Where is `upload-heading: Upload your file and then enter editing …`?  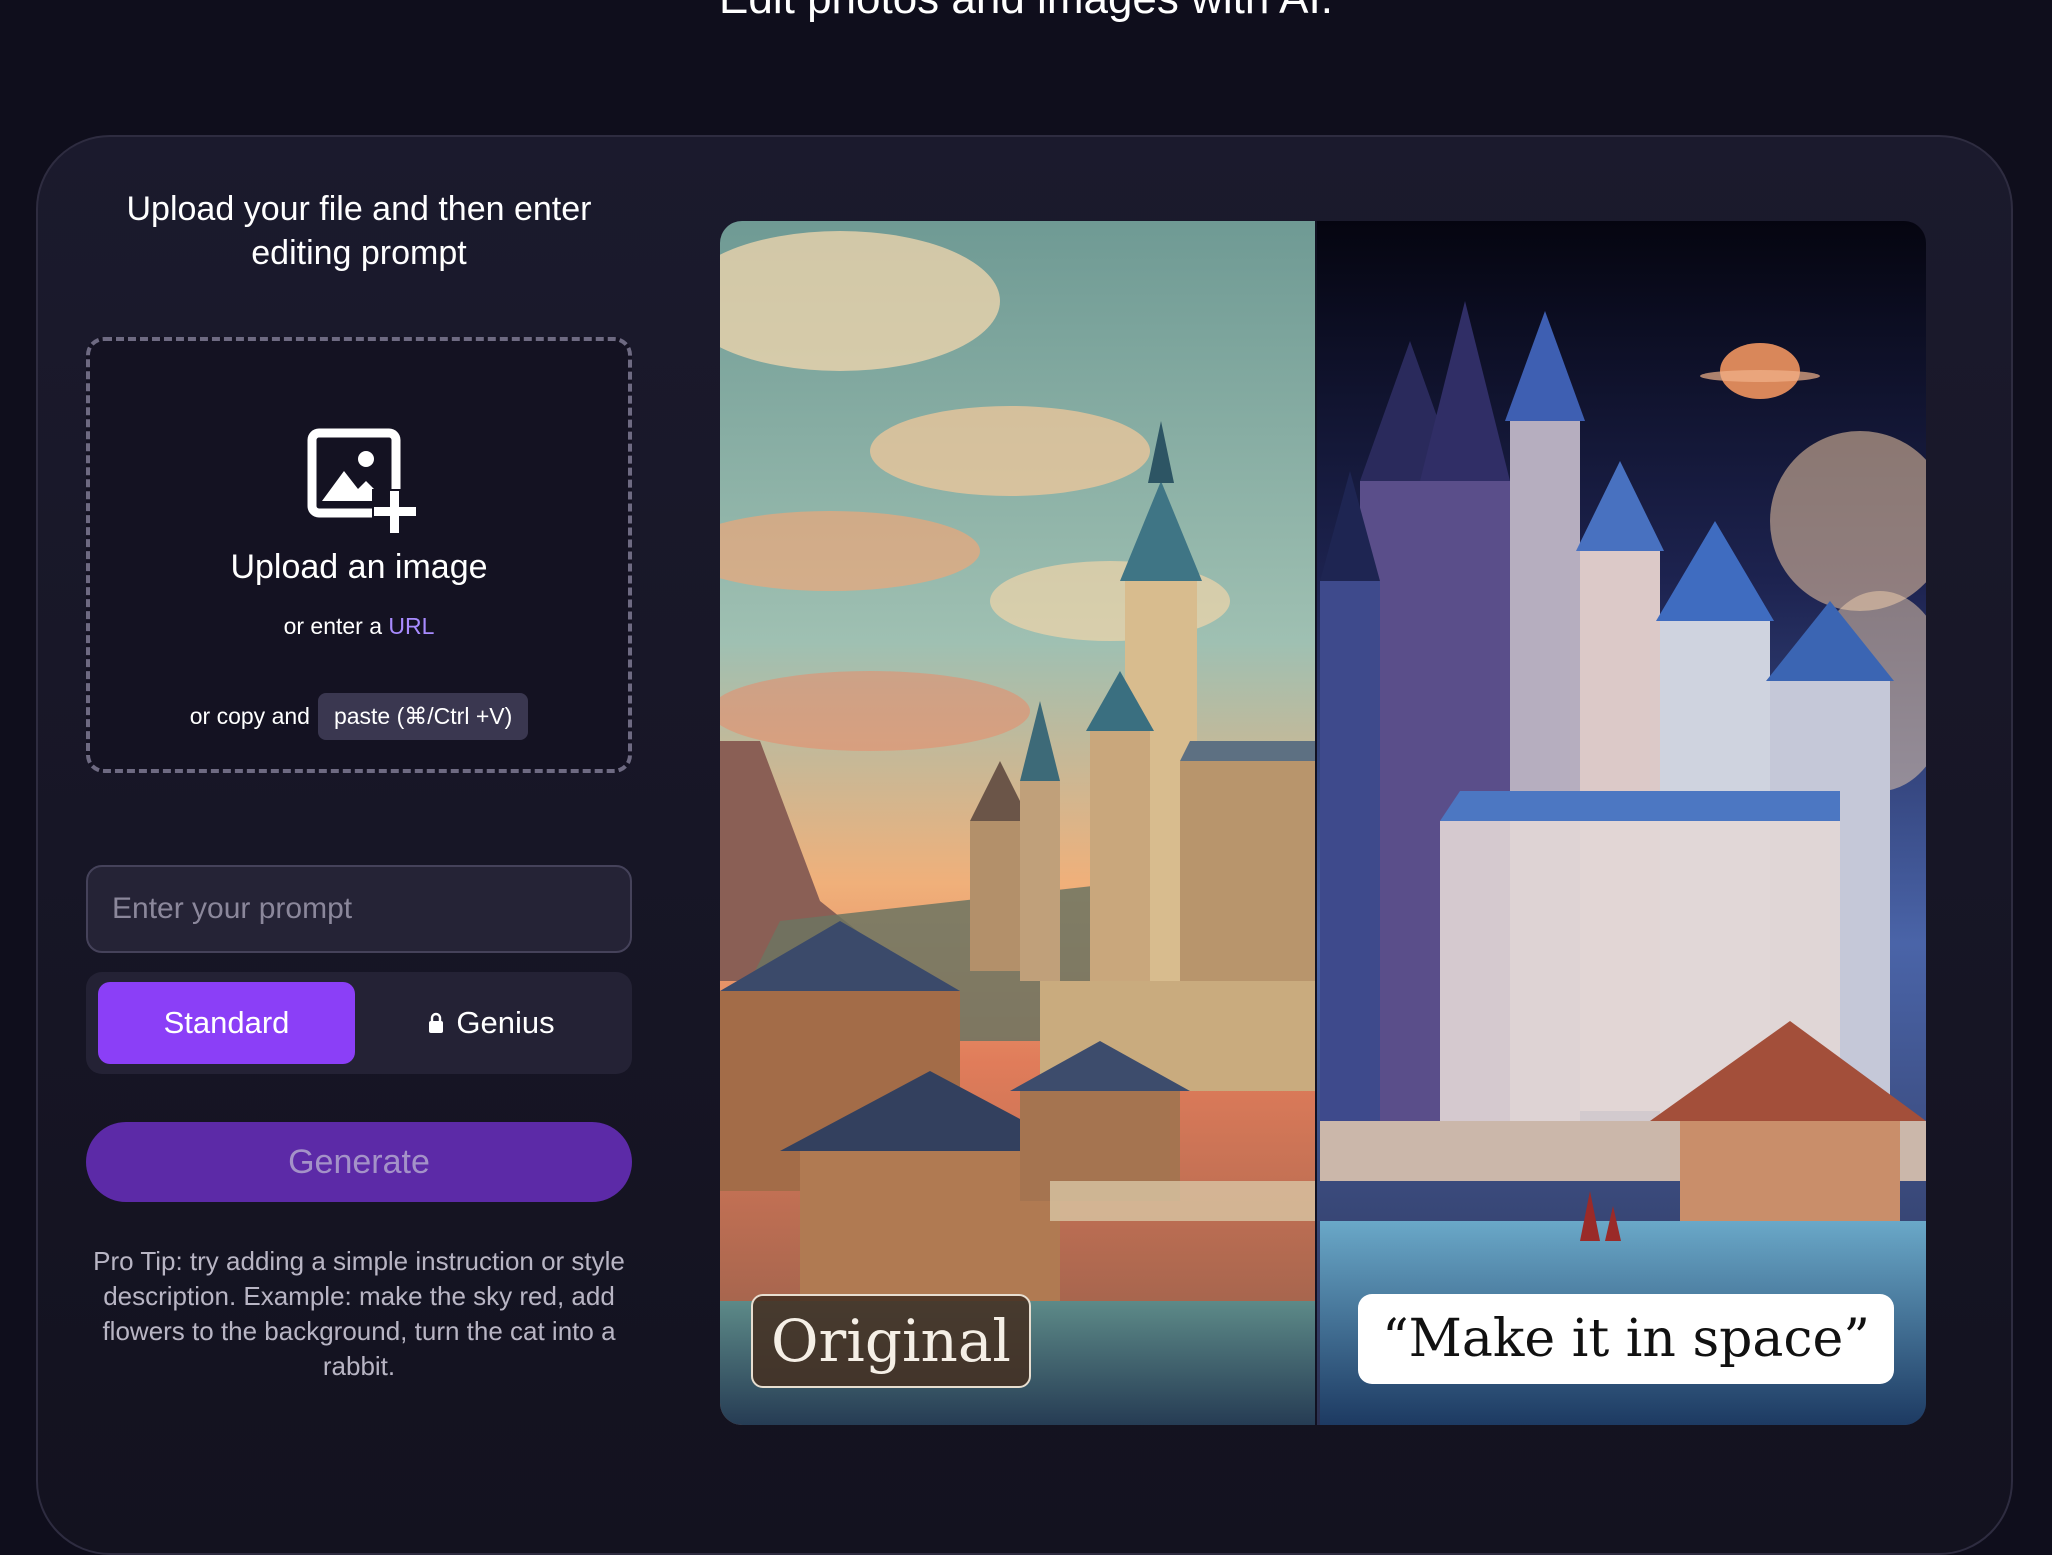
upload-heading: Upload your file and then enter editing … is located at coordinates (359, 231).